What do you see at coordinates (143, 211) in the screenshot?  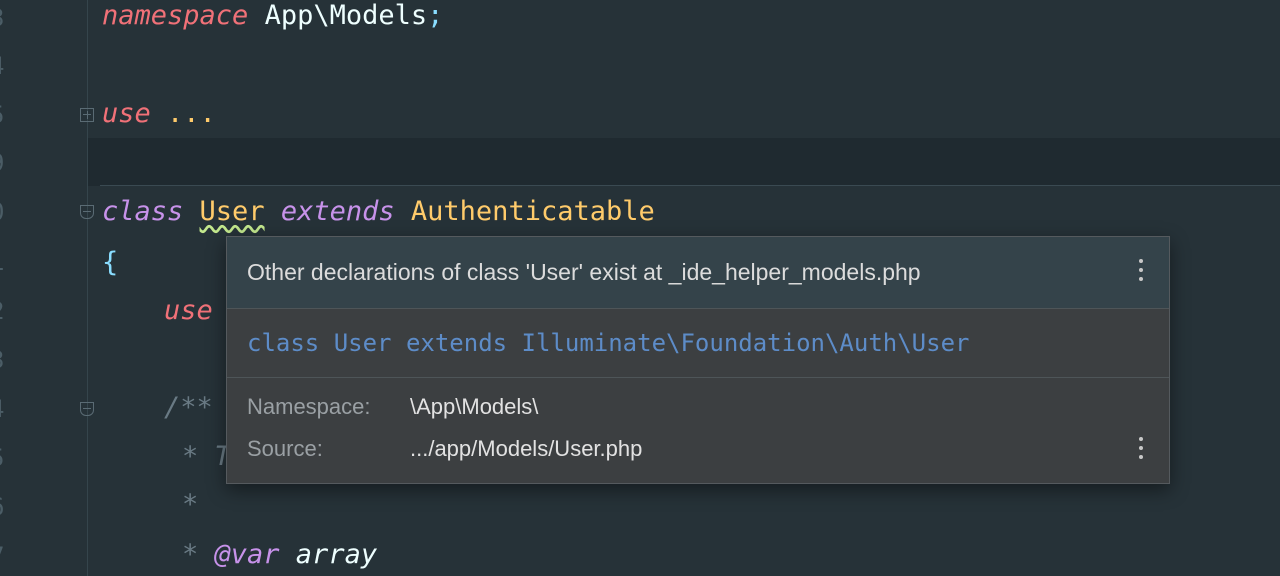 I see `class-keyword: class` at bounding box center [143, 211].